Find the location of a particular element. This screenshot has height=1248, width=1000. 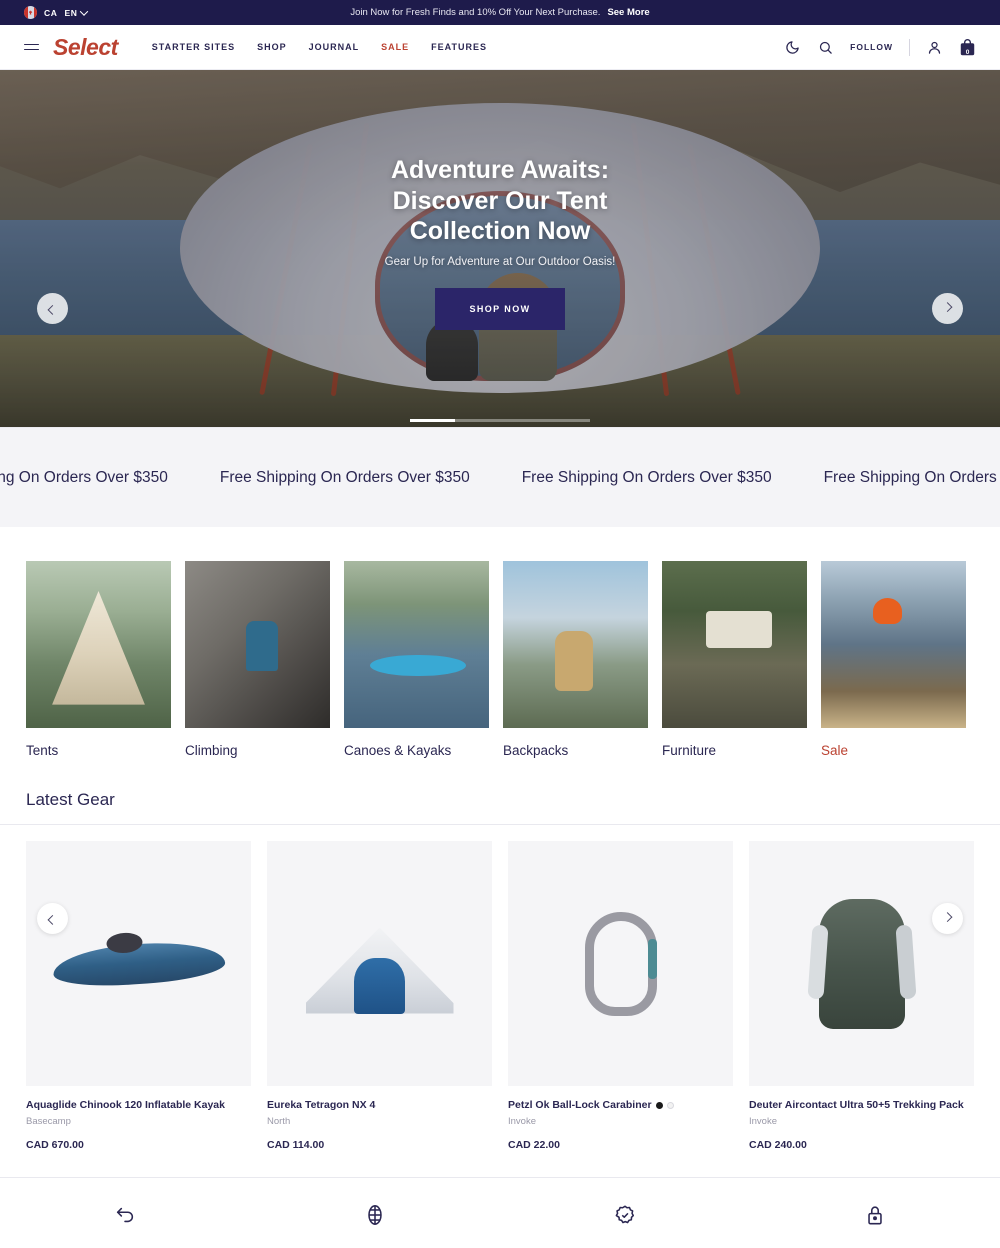

category-card-sale: Sale is located at coordinates (893, 659).